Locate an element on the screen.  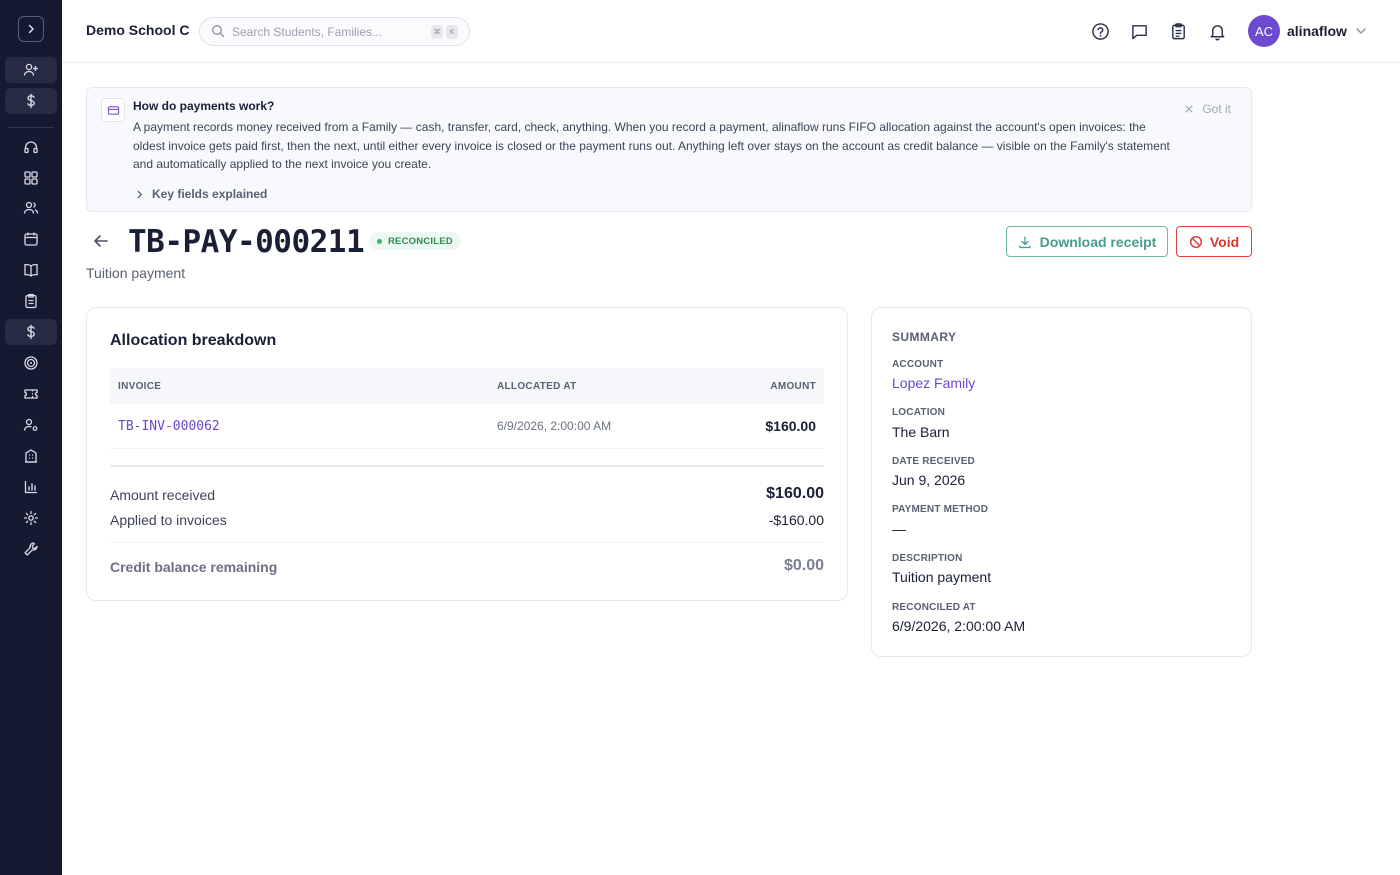
status-badge: RECONCILED is located at coordinates (415, 241).